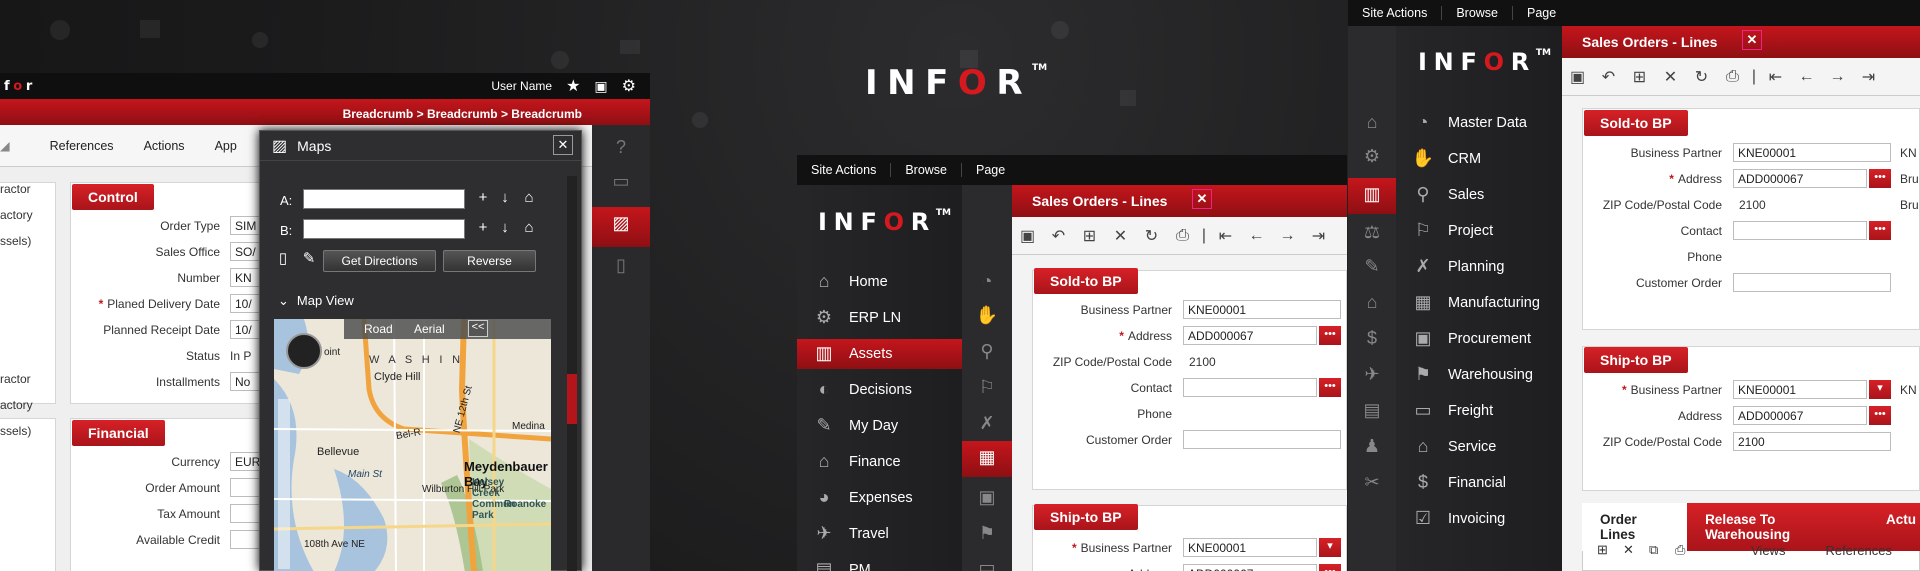 This screenshot has height=571, width=1920. What do you see at coordinates (429, 329) in the screenshot?
I see `aerial-button: Aerial` at bounding box center [429, 329].